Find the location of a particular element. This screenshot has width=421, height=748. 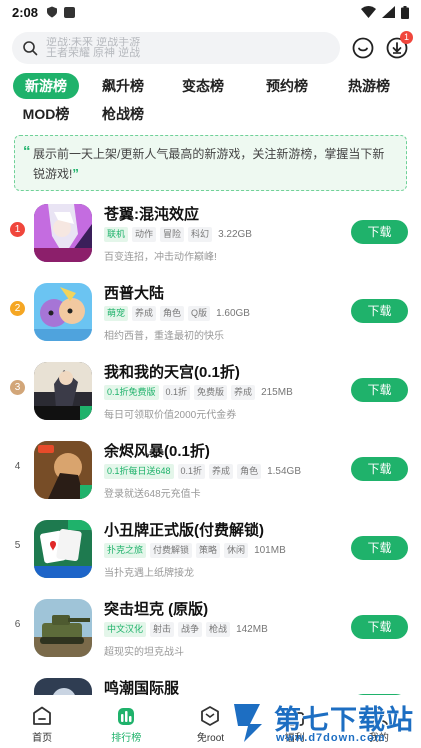

message-icon is located at coordinates (363, 48).